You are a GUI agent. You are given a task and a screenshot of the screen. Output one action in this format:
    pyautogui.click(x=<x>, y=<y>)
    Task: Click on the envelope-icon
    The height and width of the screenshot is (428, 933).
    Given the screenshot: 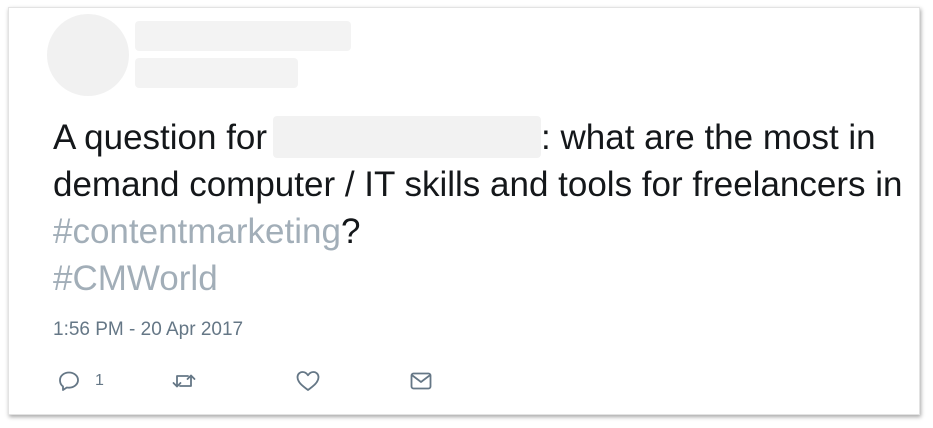 What is the action you would take?
    pyautogui.click(x=421, y=381)
    